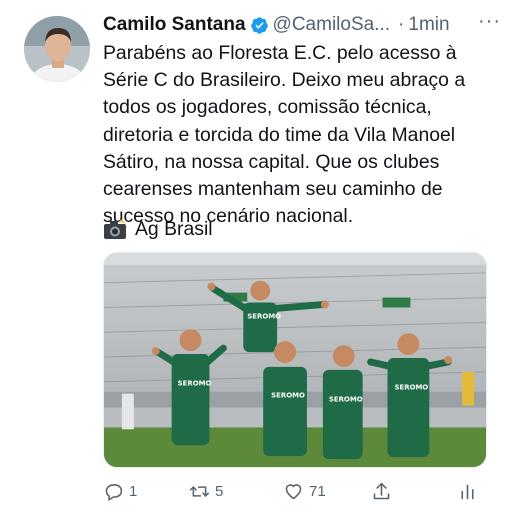 The image size is (511, 512). I want to click on heart-icon, so click(293, 491).